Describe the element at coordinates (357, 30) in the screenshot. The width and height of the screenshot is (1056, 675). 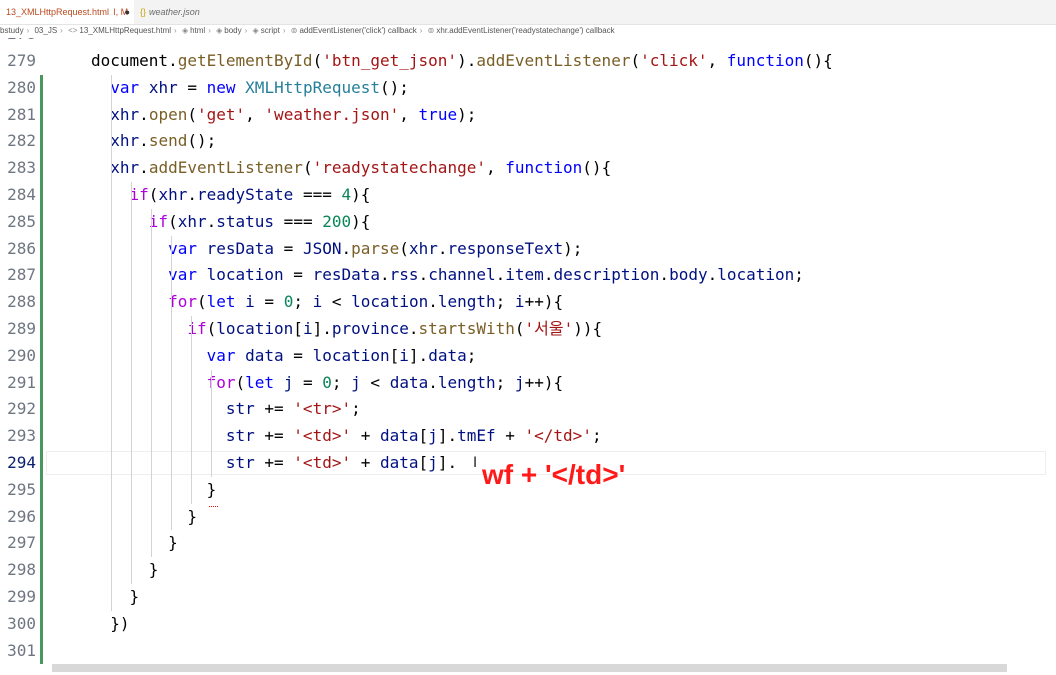
I see `breadcrumb-item: addEventListener('click') callback` at that location.